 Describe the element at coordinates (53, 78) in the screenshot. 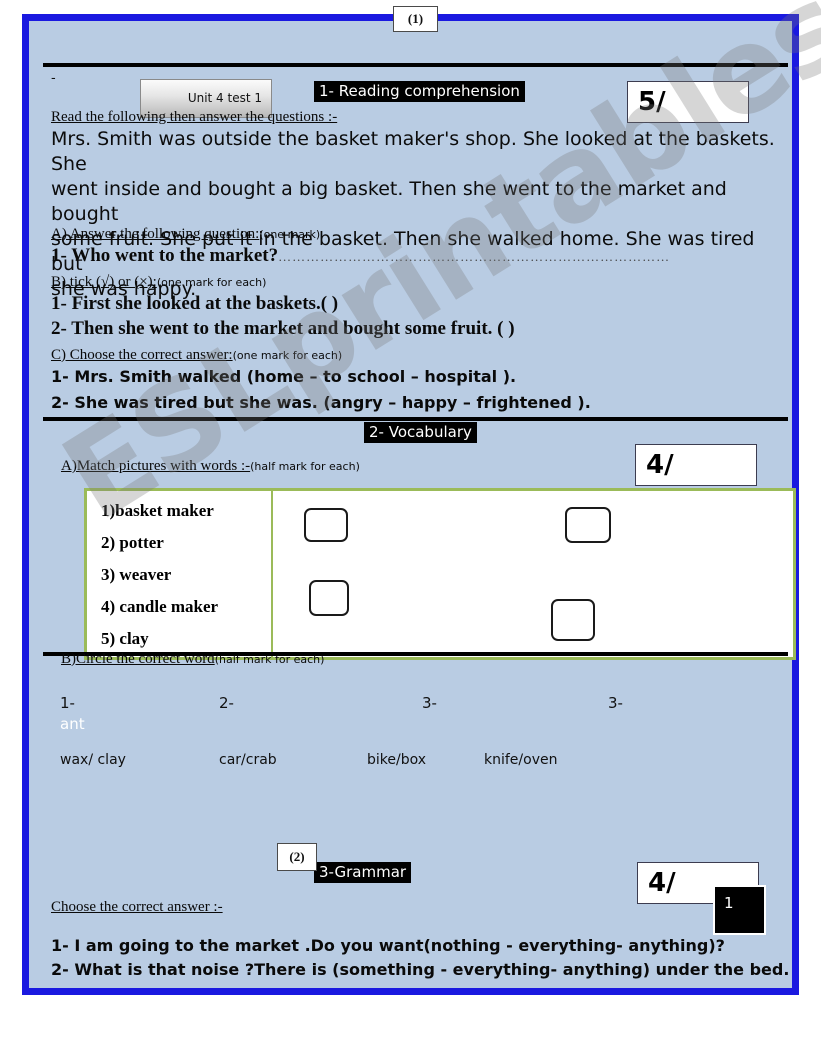

I see `dash-mark: -` at that location.